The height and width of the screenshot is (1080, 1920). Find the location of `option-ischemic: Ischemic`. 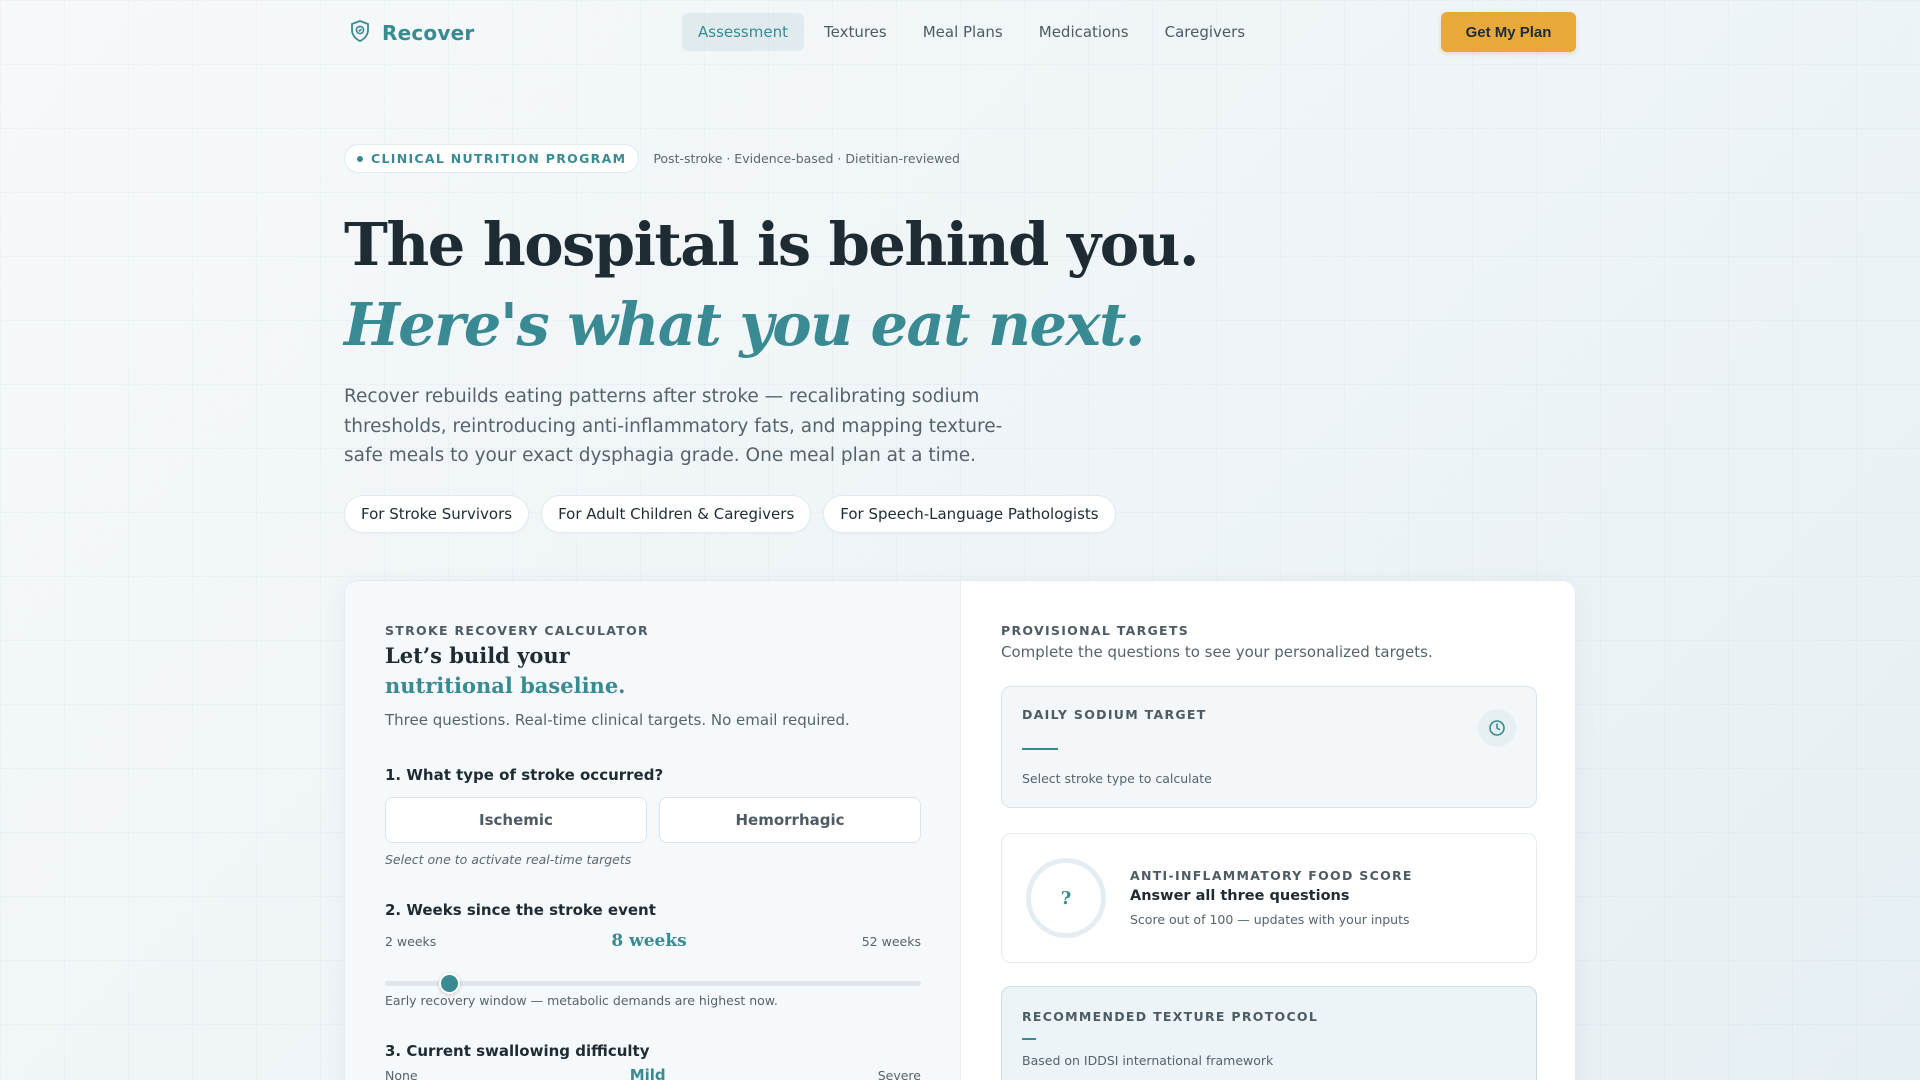

option-ischemic: Ischemic is located at coordinates (516, 820).